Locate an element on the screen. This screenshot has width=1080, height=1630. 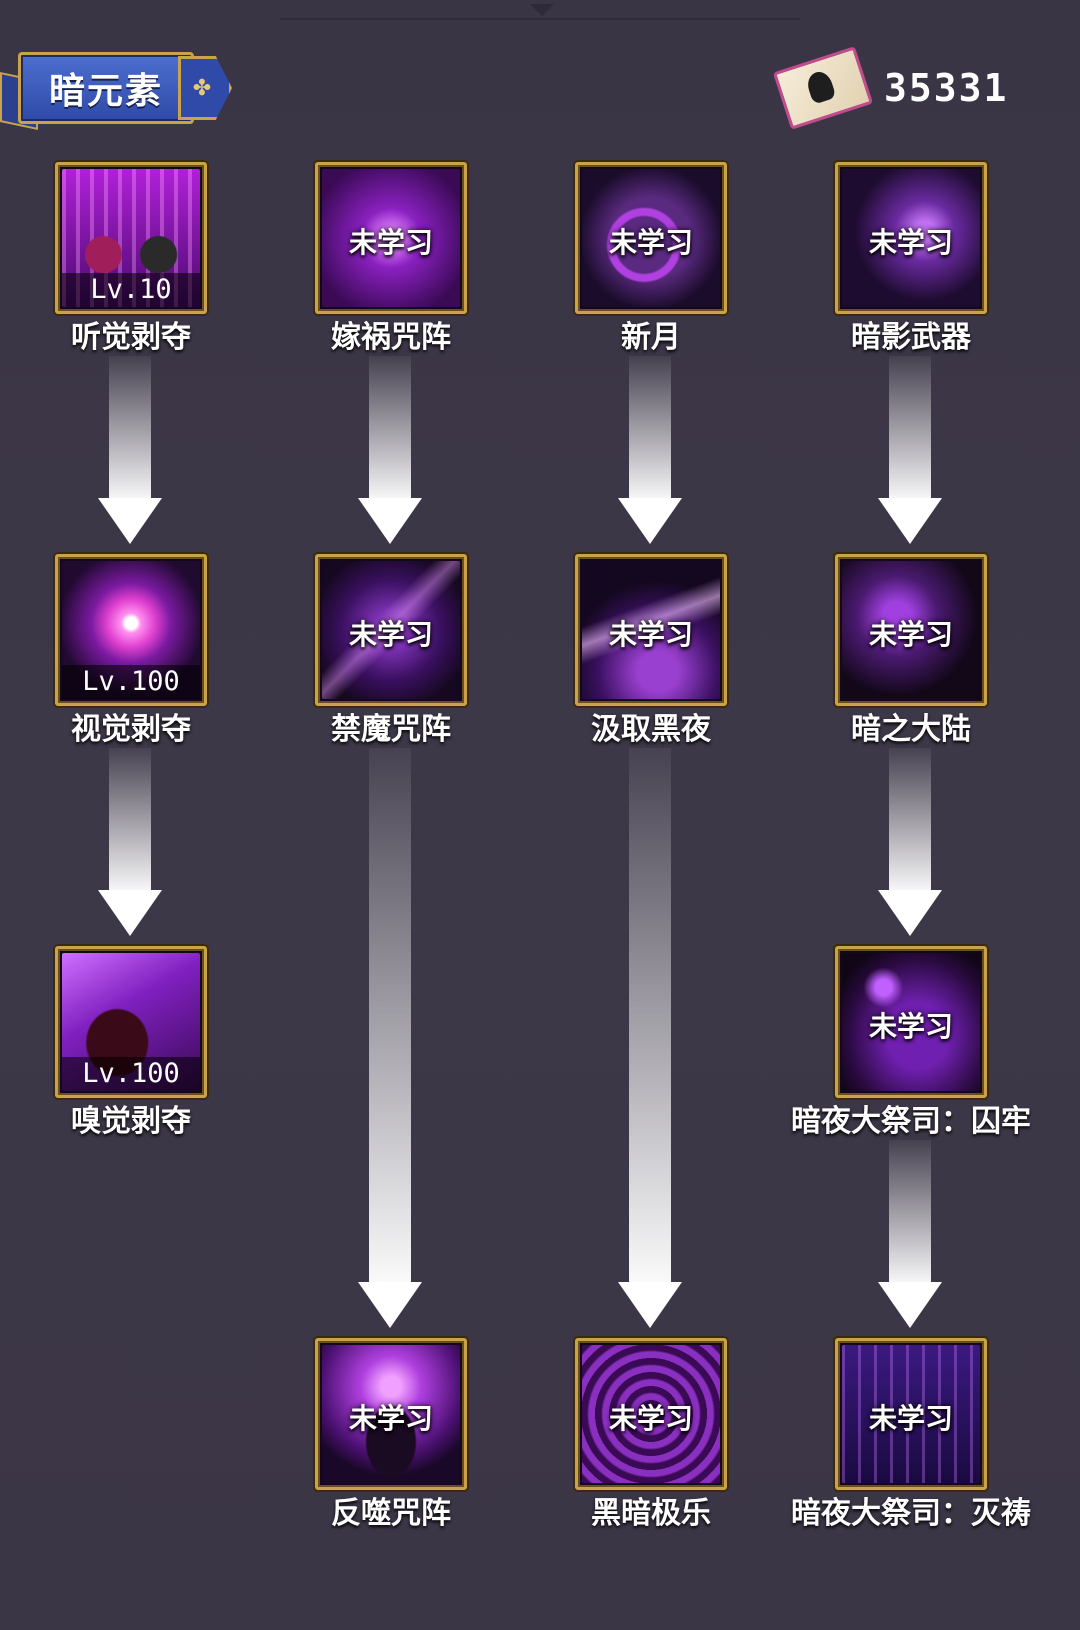
skill-card: 未学习 黑暗极乐 is located at coordinates (651, 1434).